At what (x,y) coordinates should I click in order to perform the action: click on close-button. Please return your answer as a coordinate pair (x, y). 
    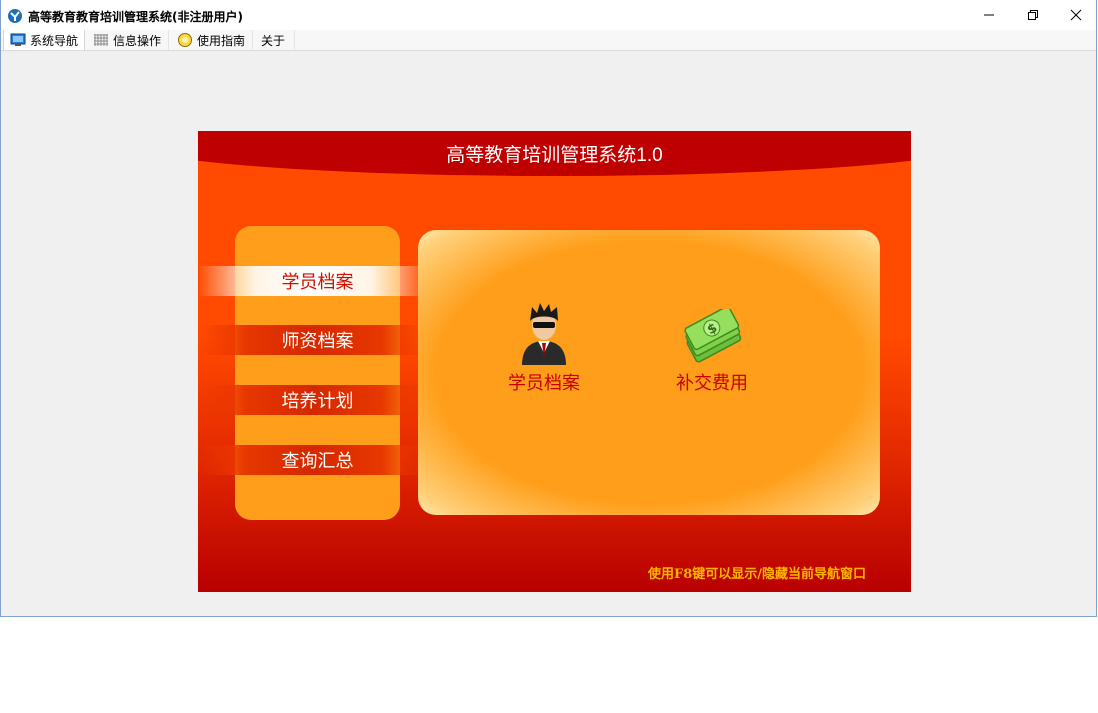
    Looking at the image, I should click on (1075, 15).